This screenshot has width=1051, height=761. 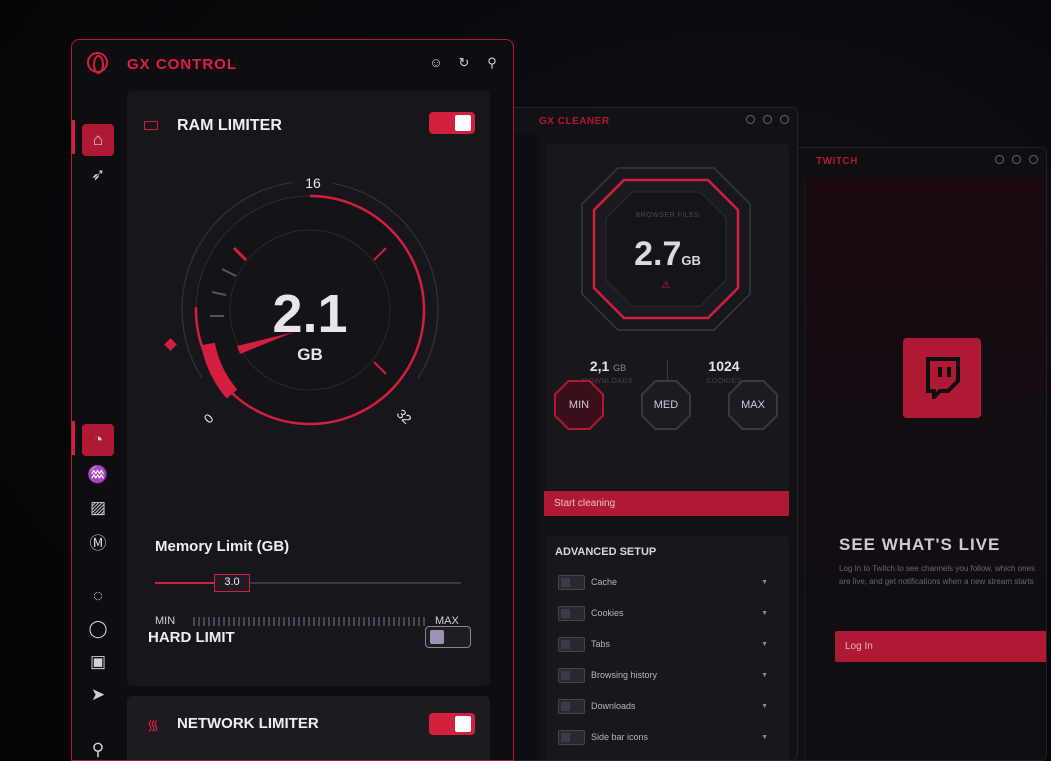 What do you see at coordinates (624, 675) in the screenshot?
I see `option-label: Browsing history` at bounding box center [624, 675].